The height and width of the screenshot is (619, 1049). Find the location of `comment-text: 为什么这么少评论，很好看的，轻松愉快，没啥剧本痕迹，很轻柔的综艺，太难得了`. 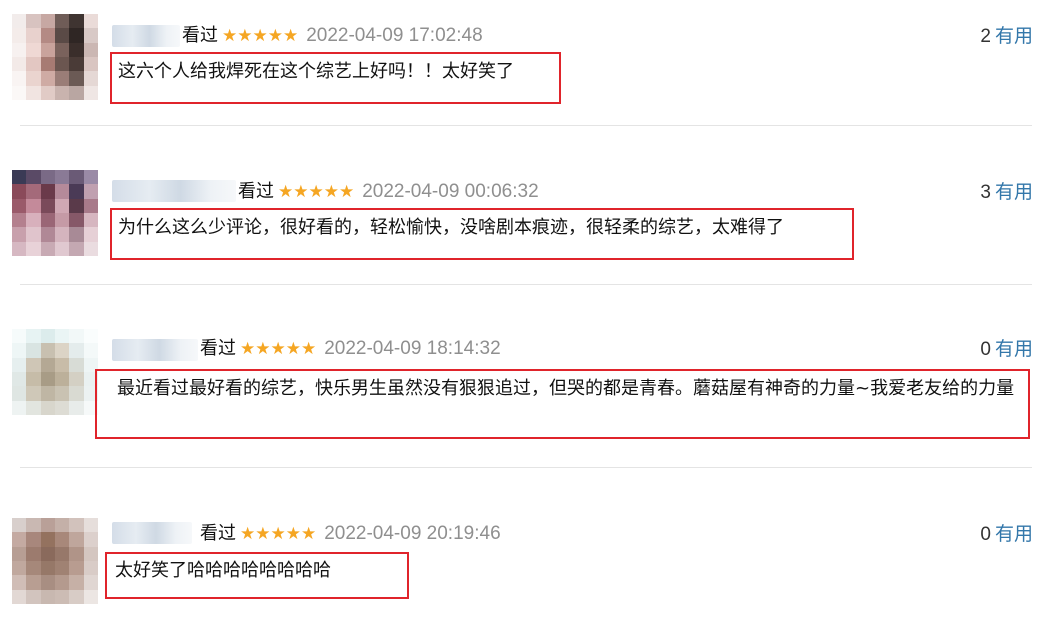

comment-text: 为什么这么少评论，很好看的，轻松愉快，没啥剧本痕迹，很轻柔的综艺，太难得了 is located at coordinates (482, 234).